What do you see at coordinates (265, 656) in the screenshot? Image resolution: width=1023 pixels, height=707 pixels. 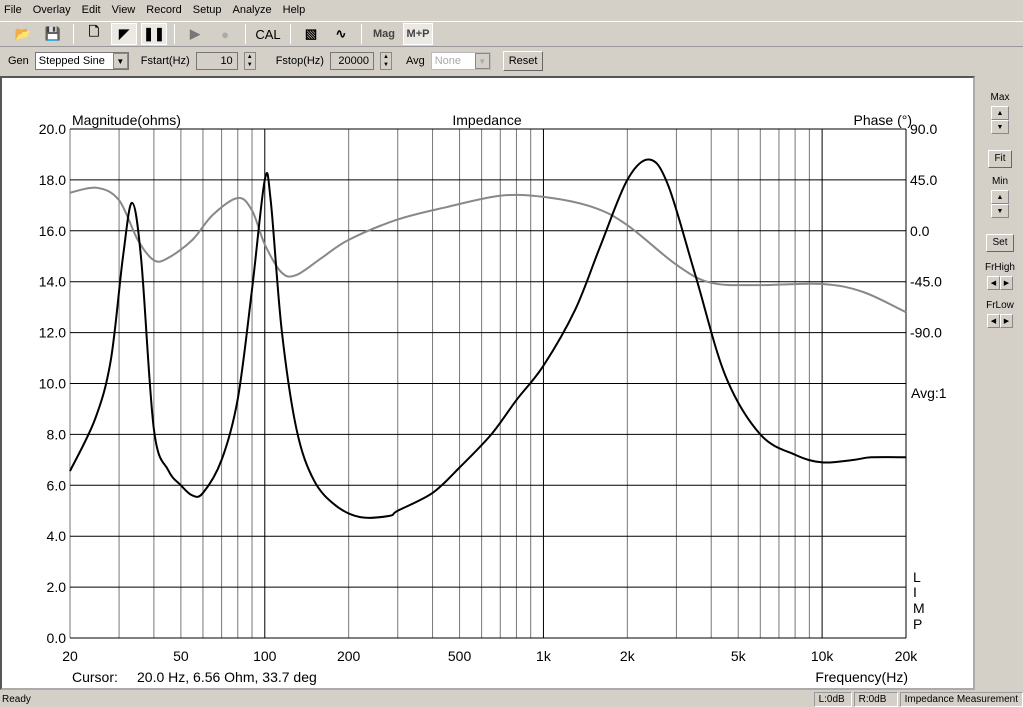 I see `x-tick-label: 100` at bounding box center [265, 656].